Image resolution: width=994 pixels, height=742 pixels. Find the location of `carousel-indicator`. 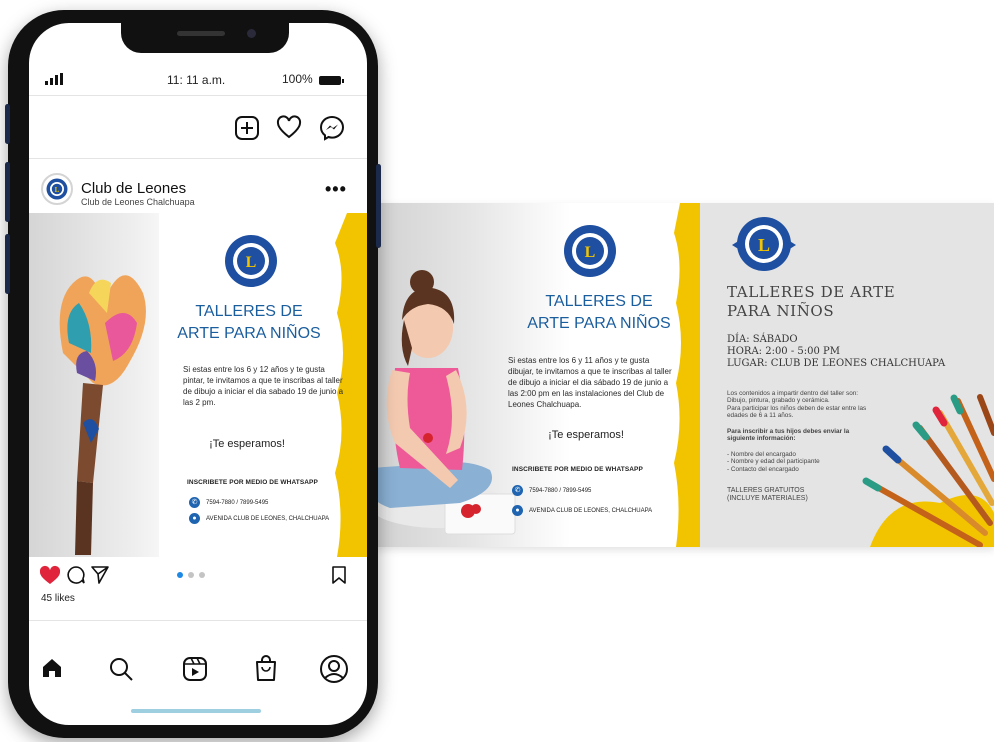

carousel-indicator is located at coordinates (191, 575).